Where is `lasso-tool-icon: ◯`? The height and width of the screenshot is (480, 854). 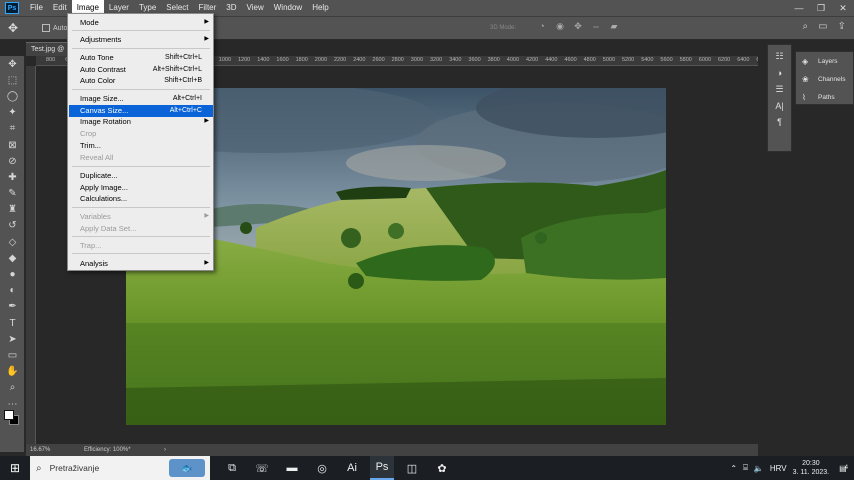 lasso-tool-icon: ◯ is located at coordinates (12, 96).